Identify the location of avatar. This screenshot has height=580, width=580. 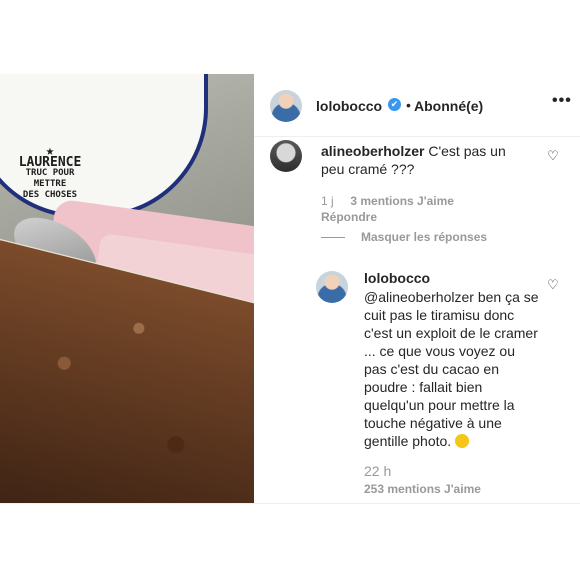
(286, 106).